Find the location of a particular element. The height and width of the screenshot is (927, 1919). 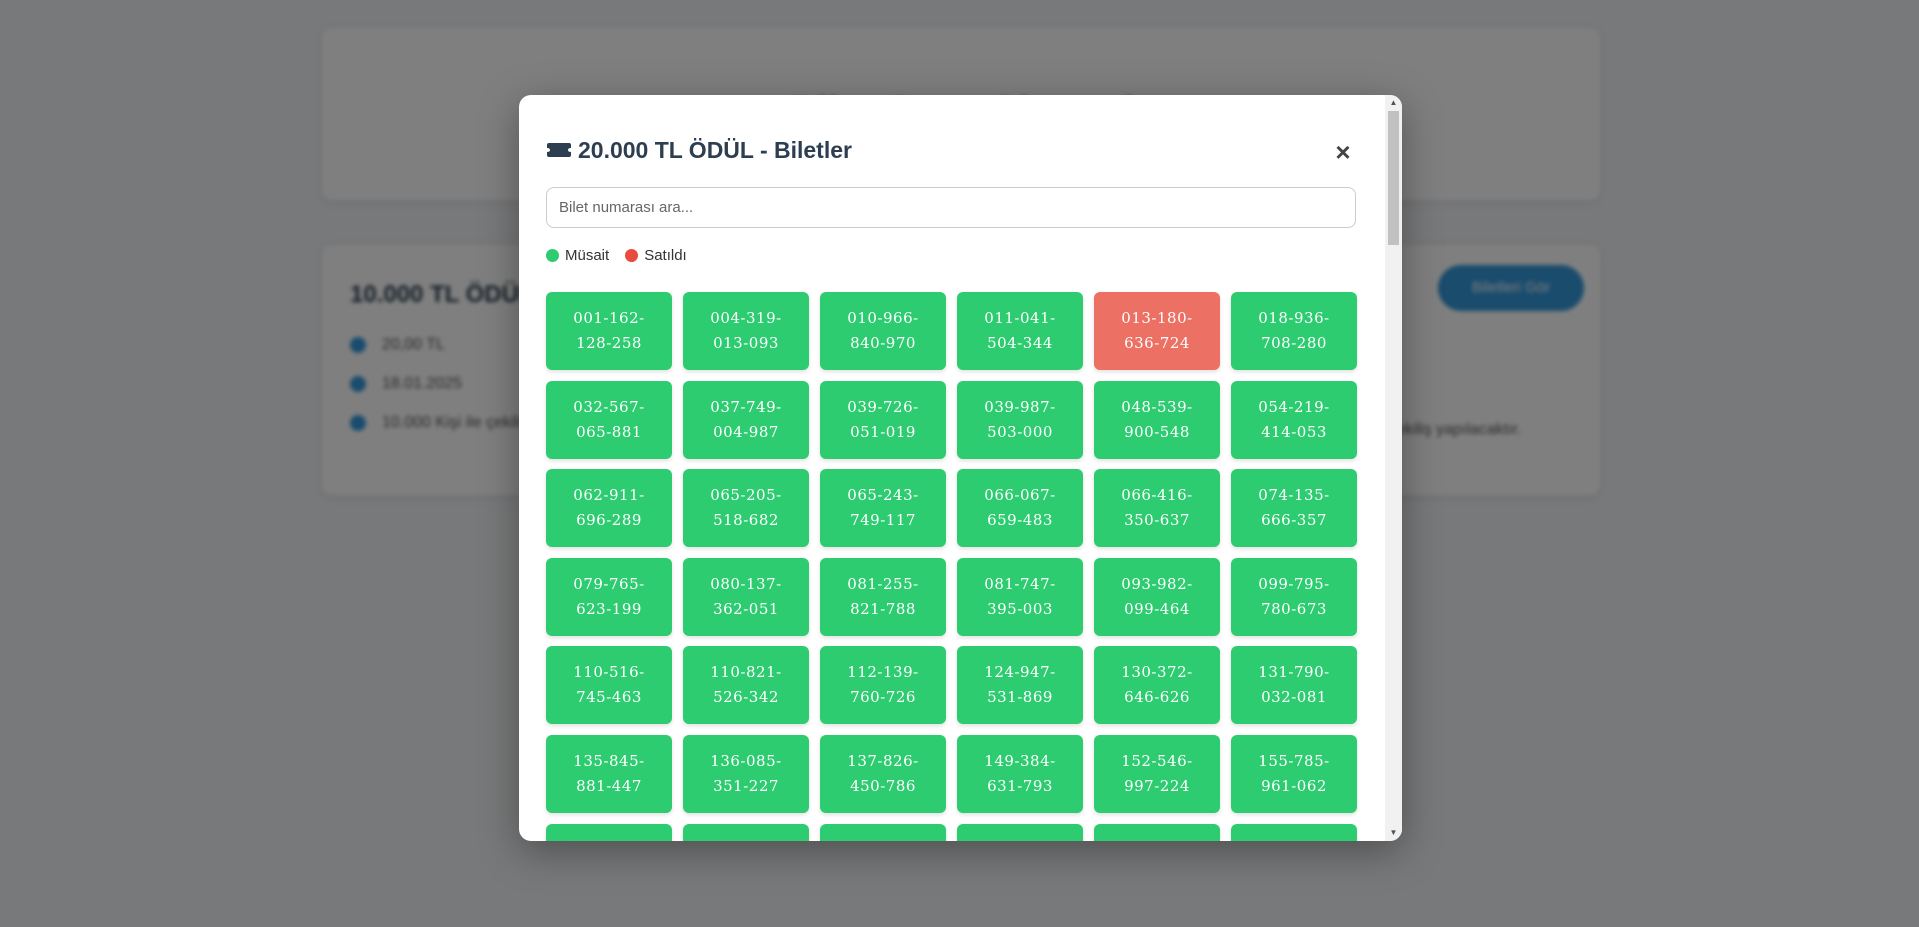

ticket-number-line: 065-243- is located at coordinates (883, 495).